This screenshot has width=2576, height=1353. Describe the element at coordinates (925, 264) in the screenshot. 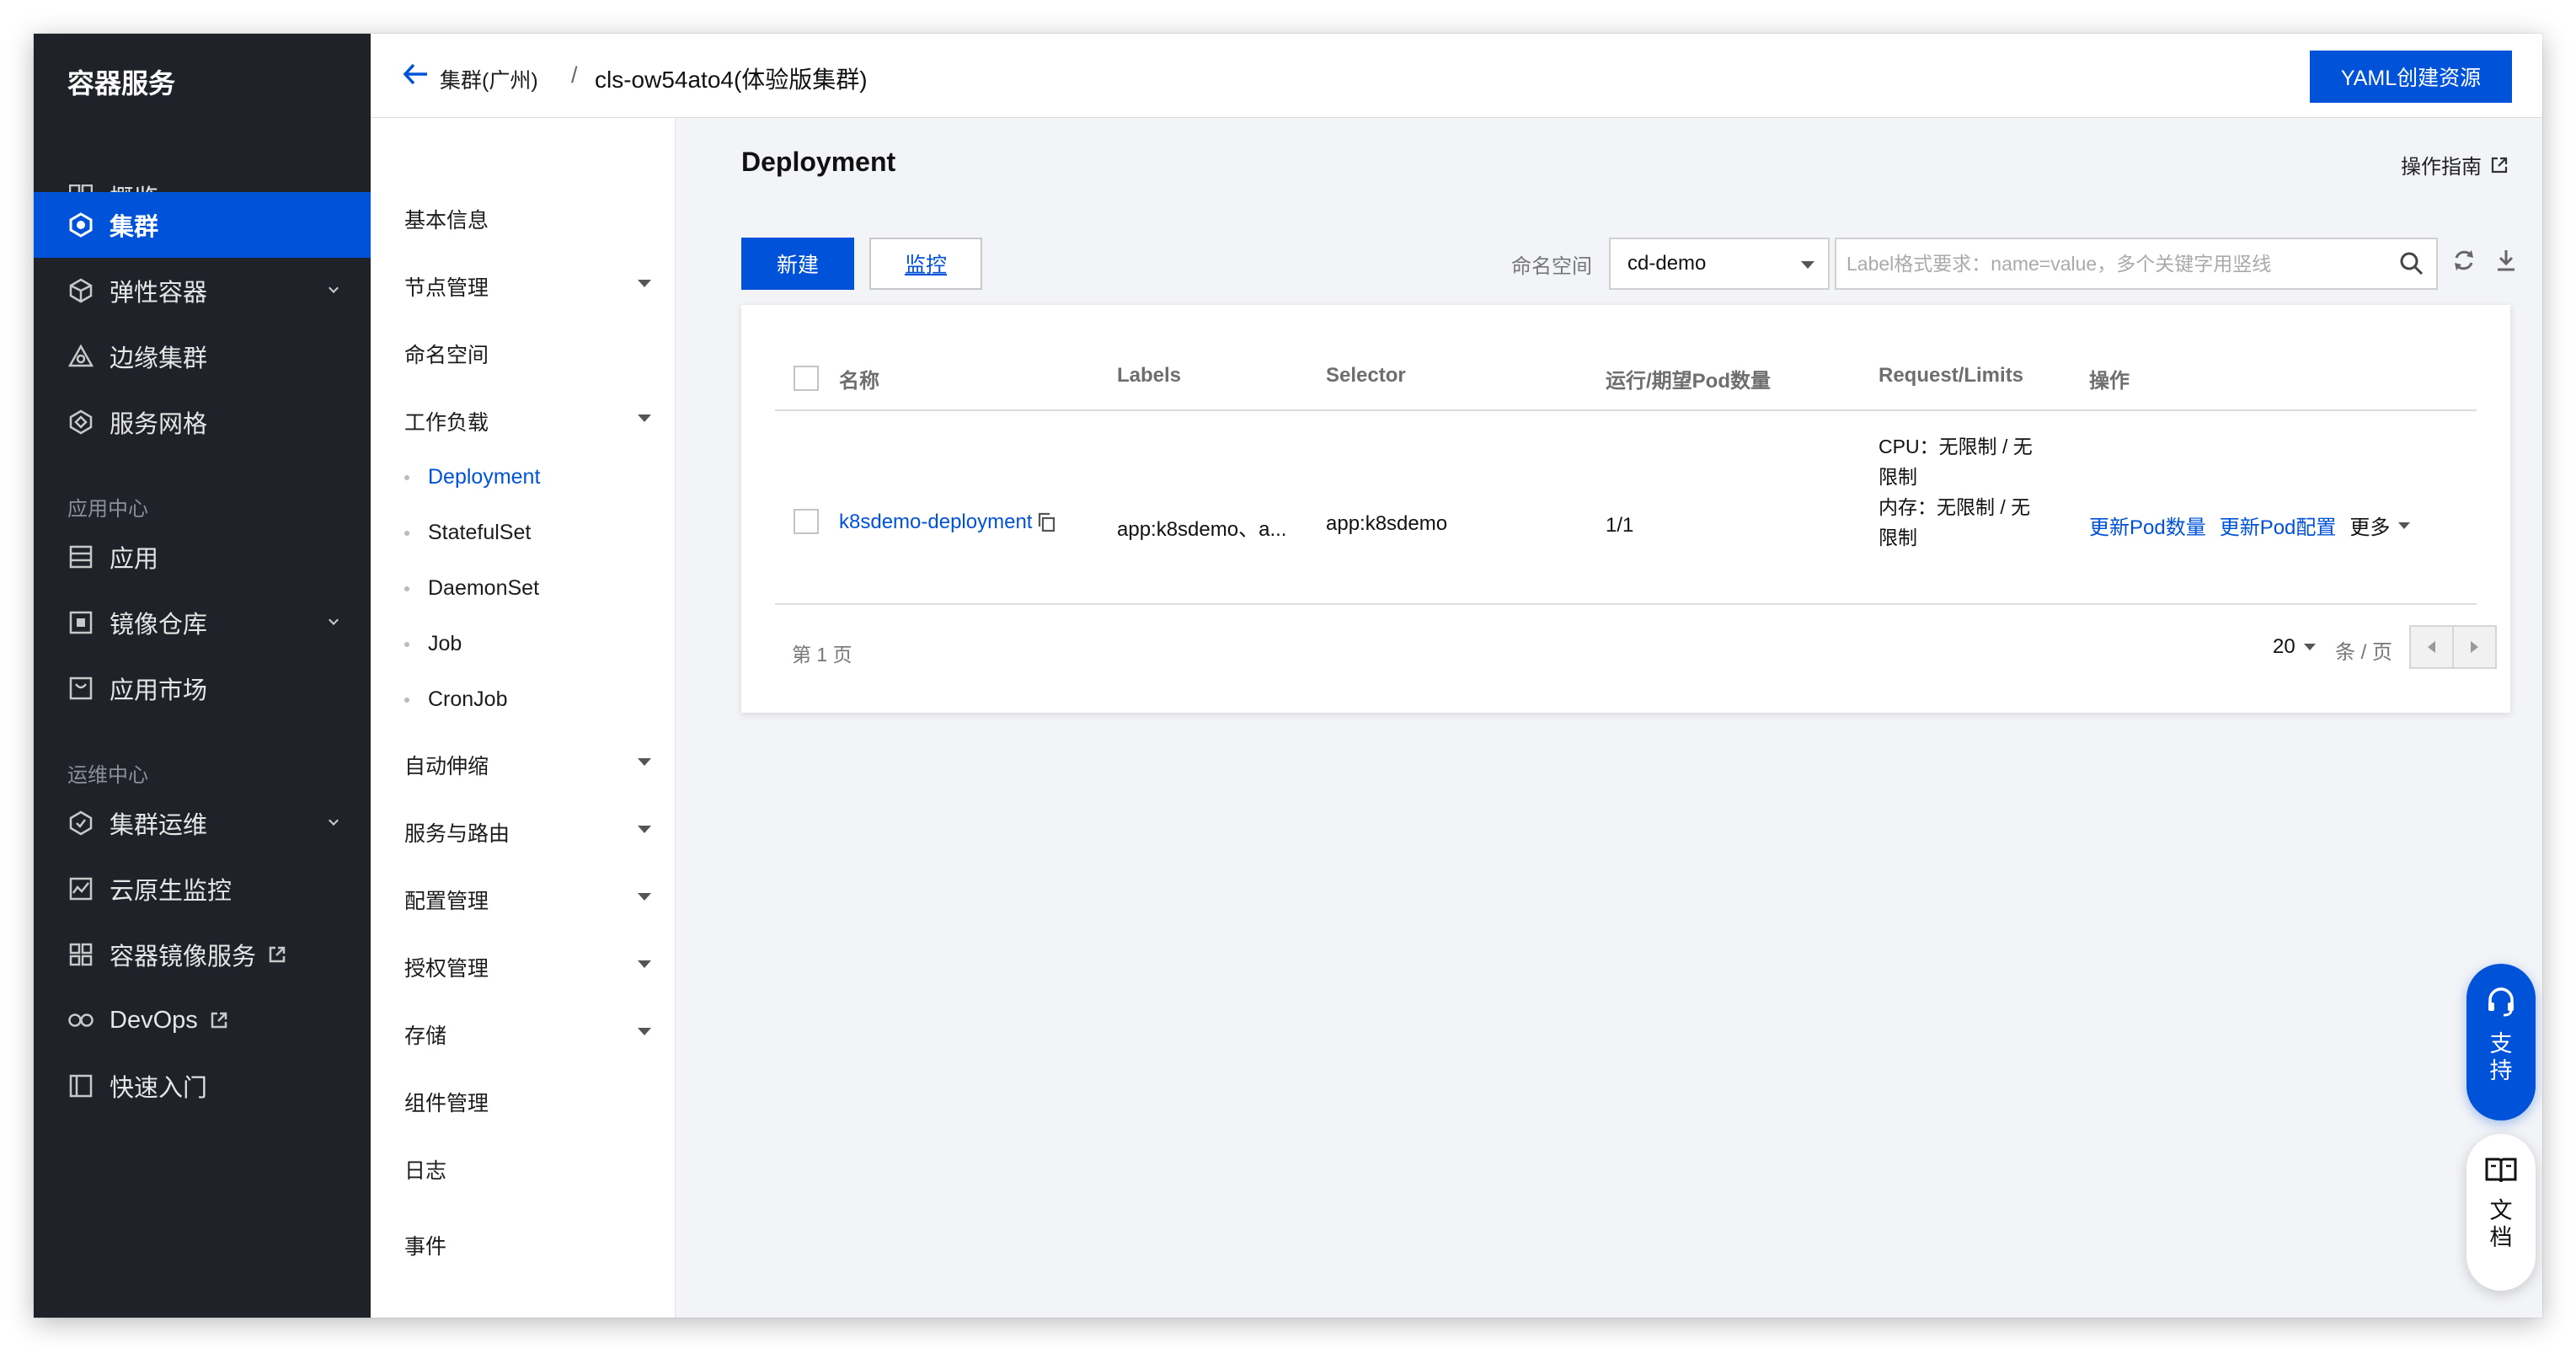

I see `monitor-button: 监控` at that location.